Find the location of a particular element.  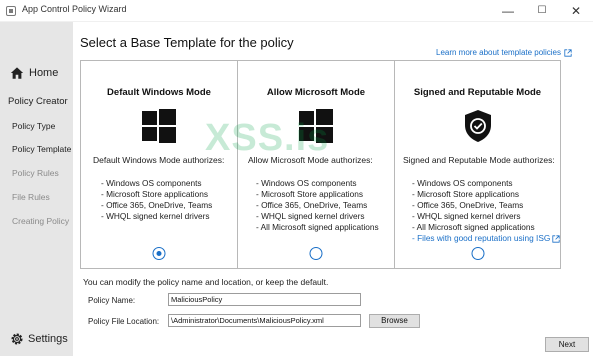

shield-check-icon is located at coordinates (477, 126).